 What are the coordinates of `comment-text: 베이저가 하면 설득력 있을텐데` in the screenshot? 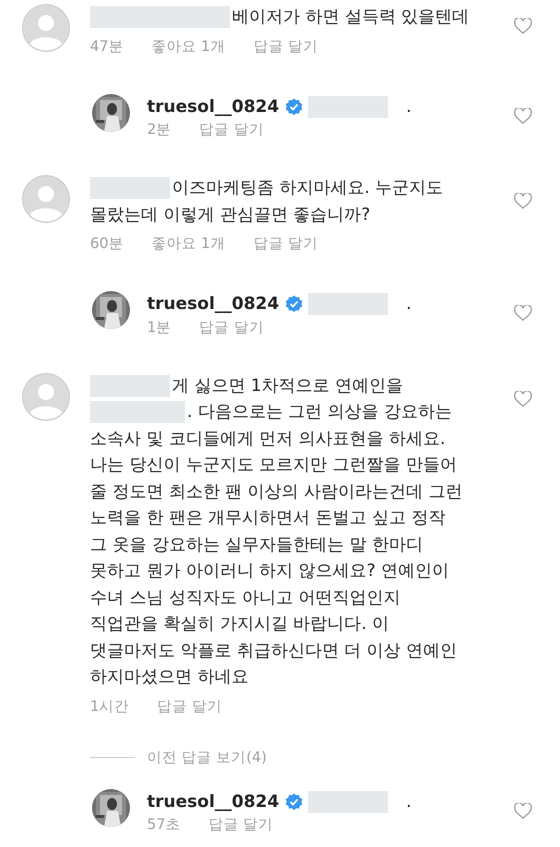 It's located at (351, 17).